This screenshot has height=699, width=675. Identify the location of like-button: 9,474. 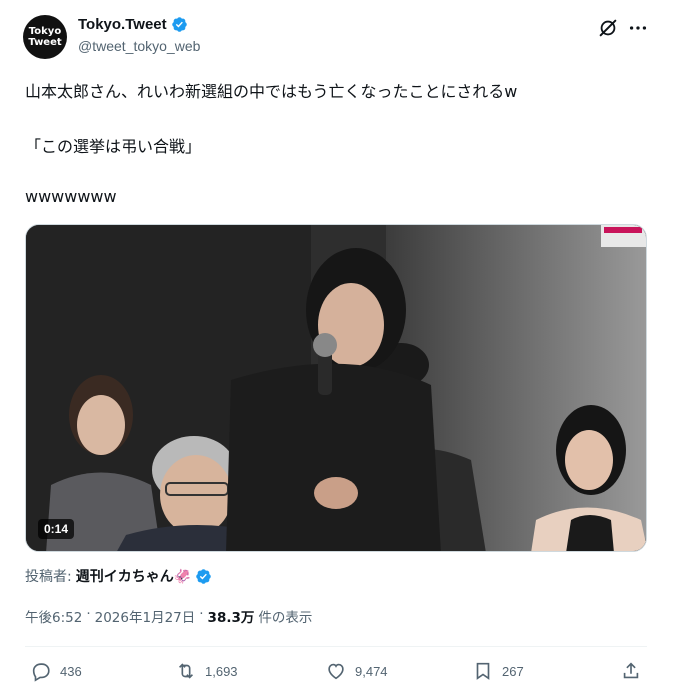
(356, 671).